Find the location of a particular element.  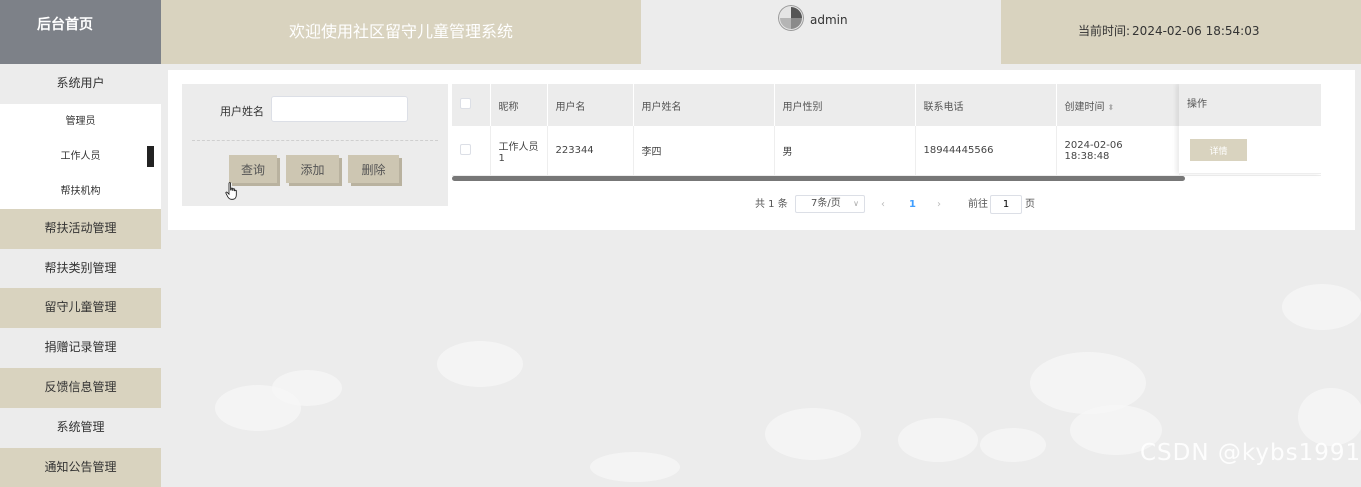

sidebar-item-feedback: 反馈信息管理 is located at coordinates (80, 387).